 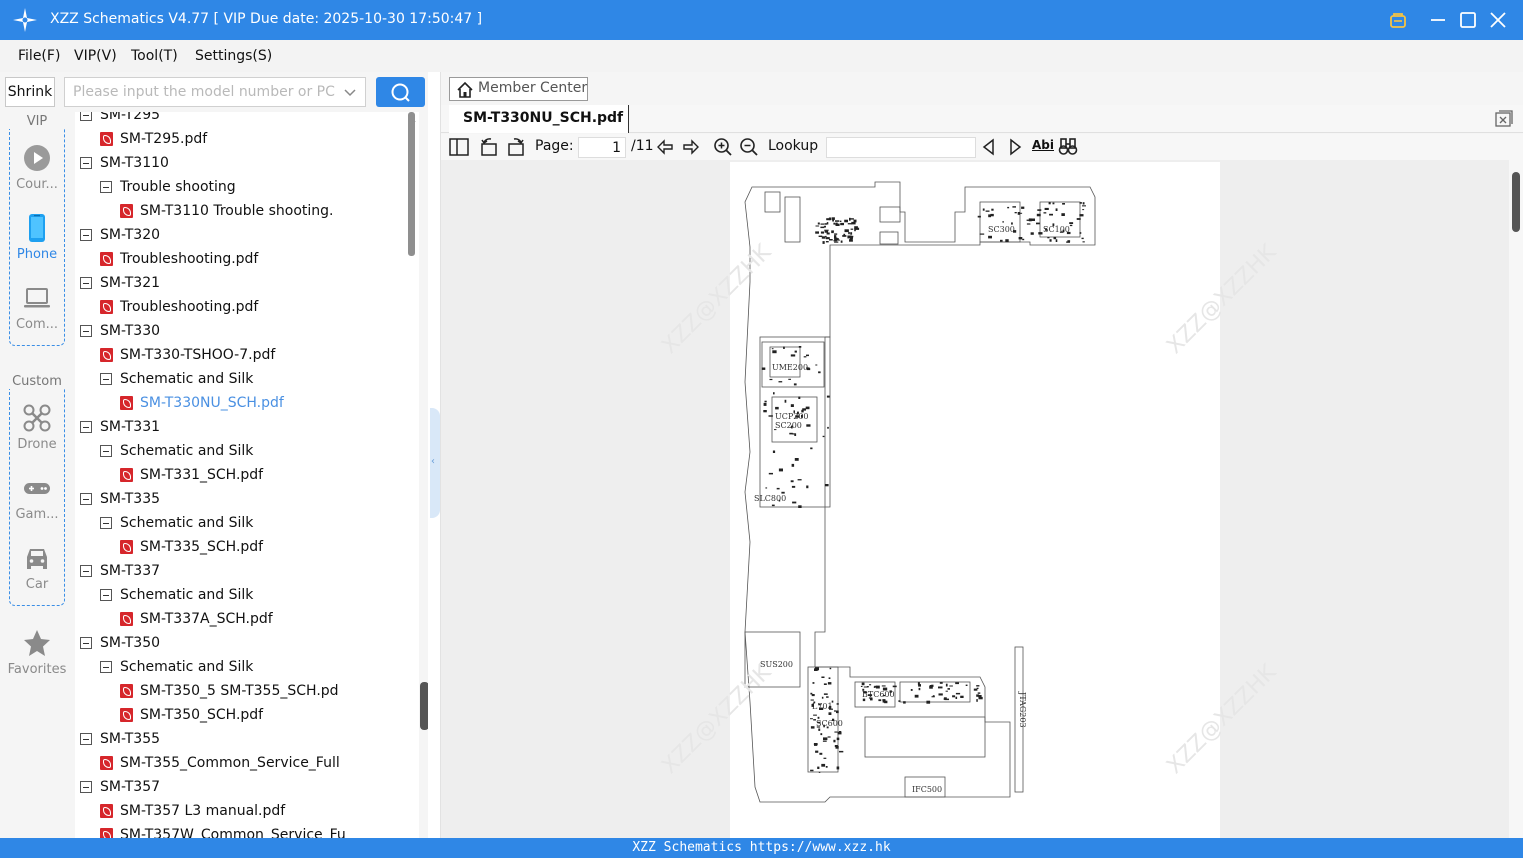 What do you see at coordinates (39, 56) in the screenshot?
I see `menu-file: File(F)` at bounding box center [39, 56].